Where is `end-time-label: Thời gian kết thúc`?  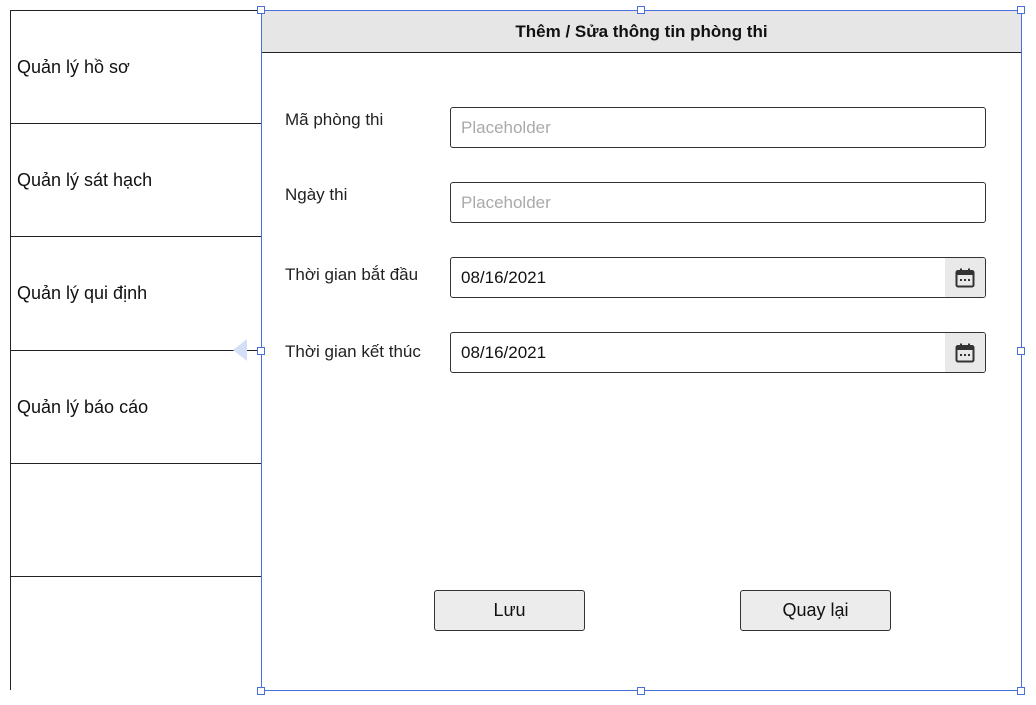 end-time-label: Thời gian kết thúc is located at coordinates (353, 351).